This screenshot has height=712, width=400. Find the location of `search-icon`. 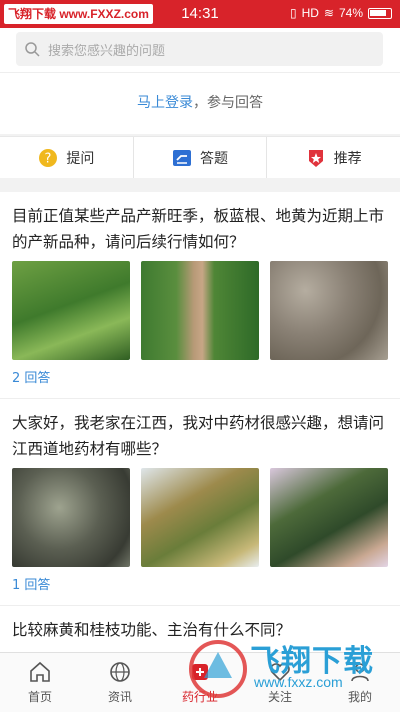

search-icon is located at coordinates (32, 49).